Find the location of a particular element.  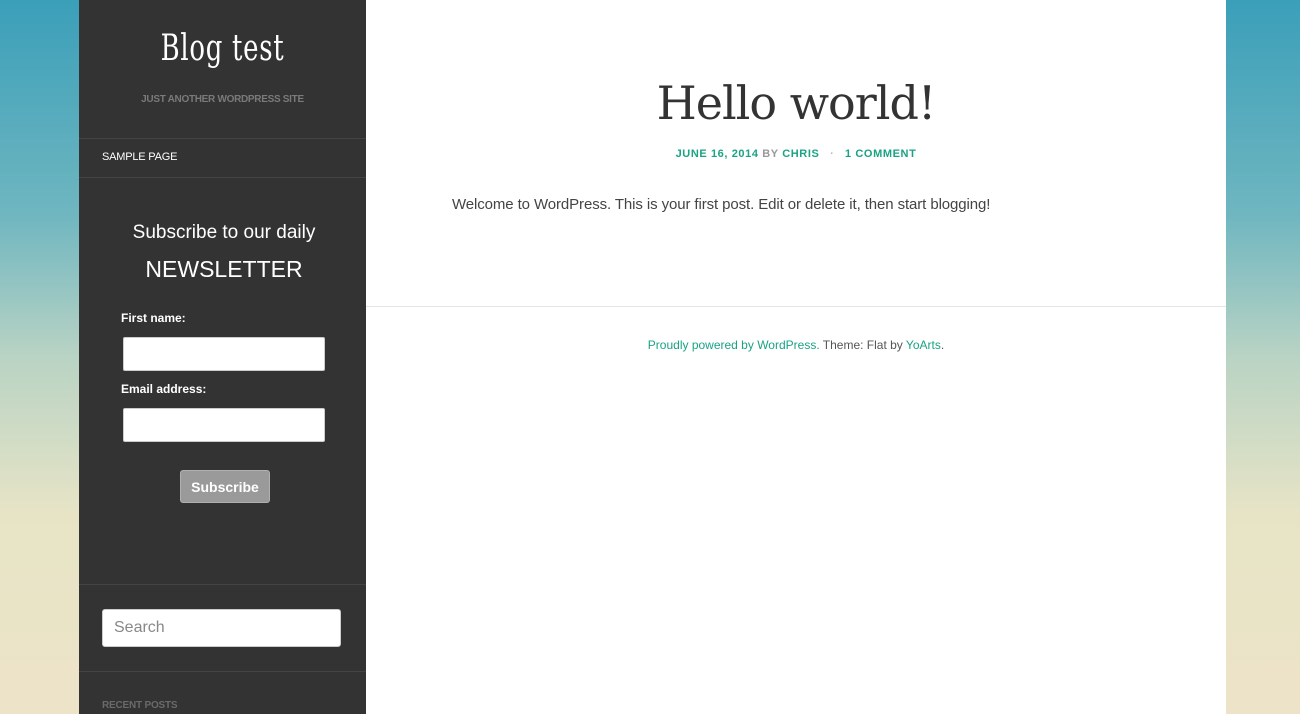

post-meta: JUNE 16, 2014 BY CHRIS · 1 COMMENT is located at coordinates (796, 154).